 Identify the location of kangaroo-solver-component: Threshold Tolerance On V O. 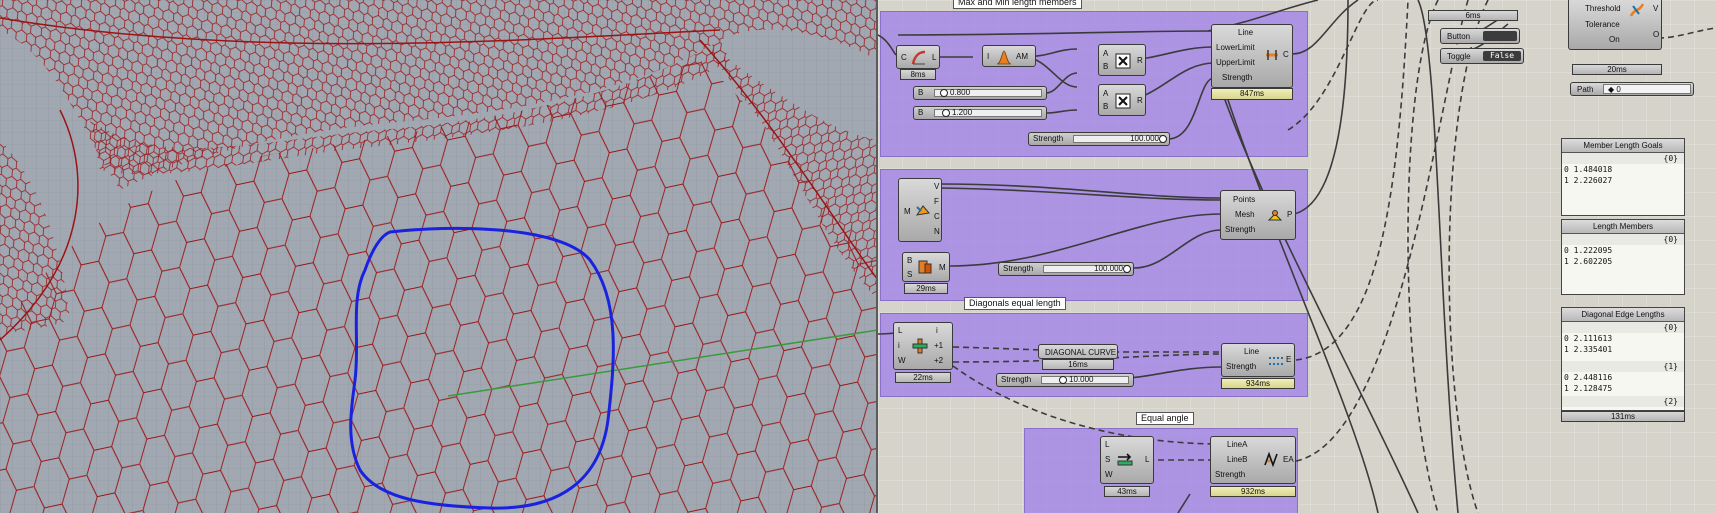
(1615, 25).